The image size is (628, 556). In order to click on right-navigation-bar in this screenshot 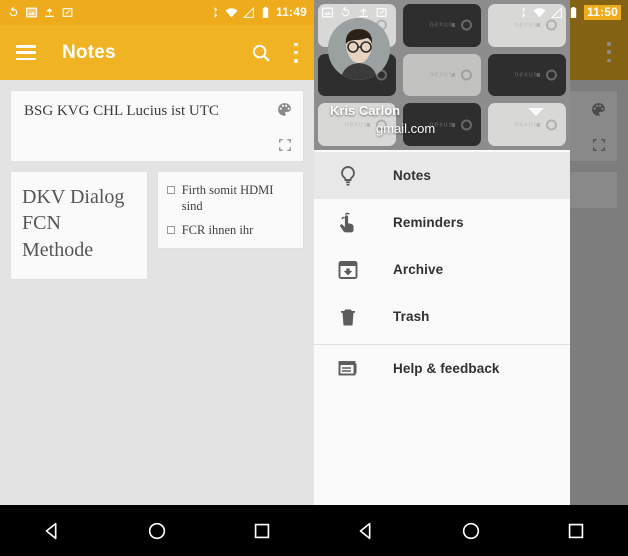, I will do `click(471, 530)`.